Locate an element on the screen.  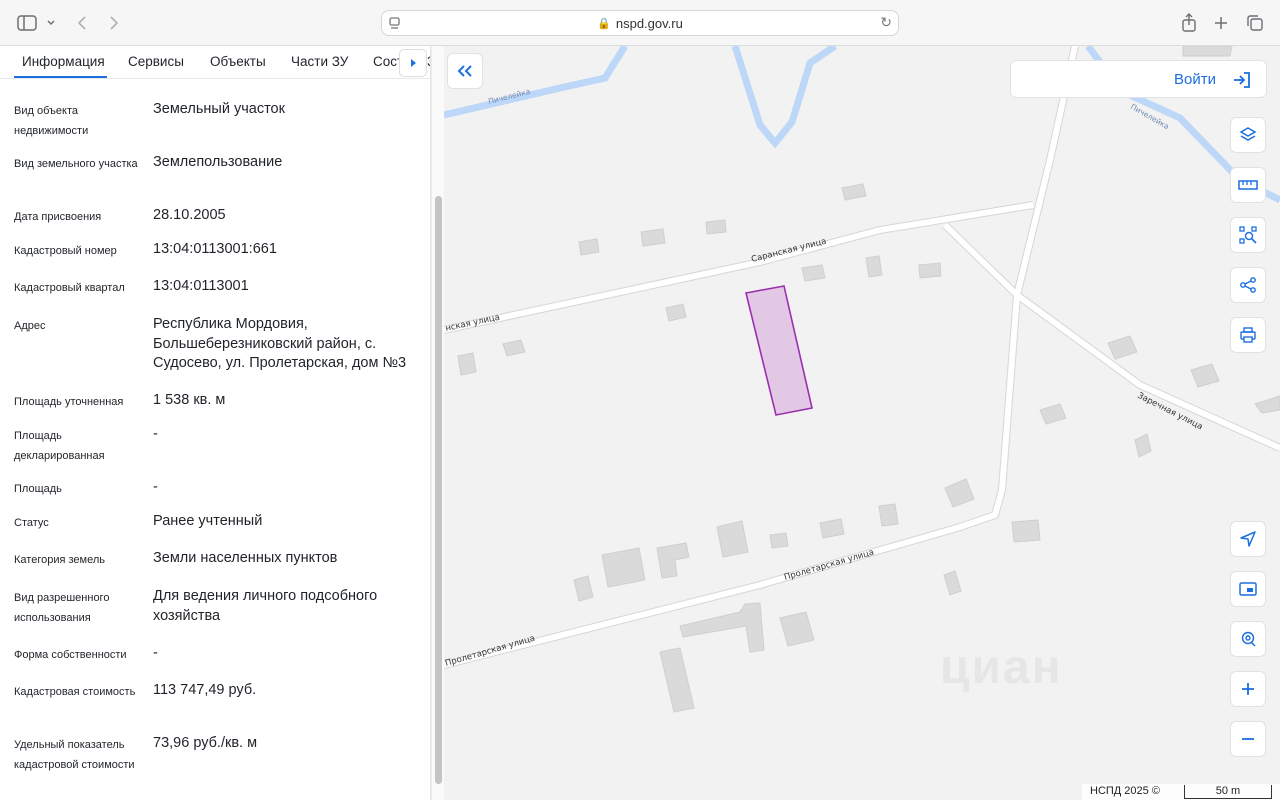
minimap-icon is located at coordinates (1248, 589).